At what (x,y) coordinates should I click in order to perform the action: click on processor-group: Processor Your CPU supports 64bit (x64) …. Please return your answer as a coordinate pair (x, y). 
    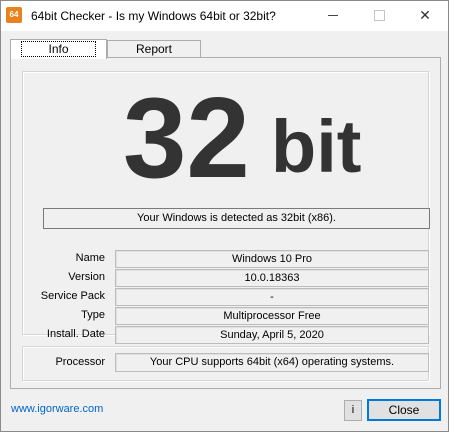
    Looking at the image, I should click on (225, 363).